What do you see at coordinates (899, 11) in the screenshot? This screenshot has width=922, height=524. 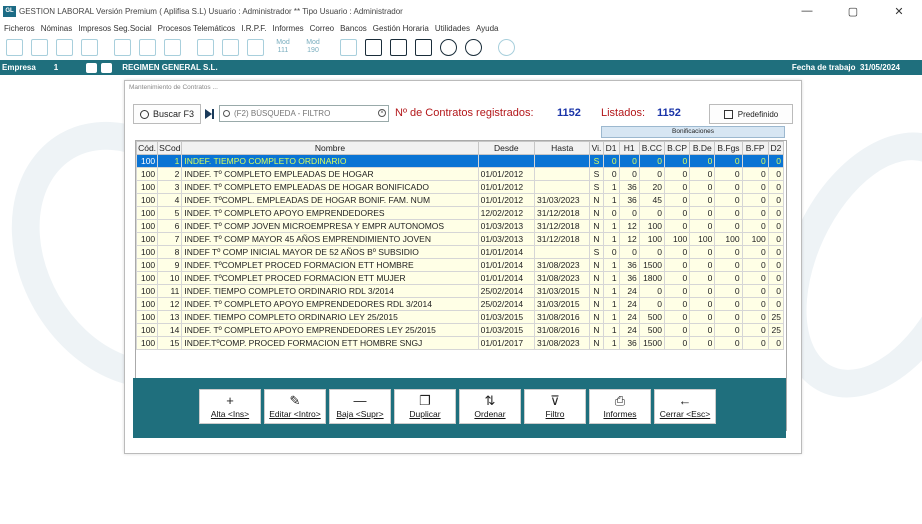 I see `close-icon: ✕` at bounding box center [899, 11].